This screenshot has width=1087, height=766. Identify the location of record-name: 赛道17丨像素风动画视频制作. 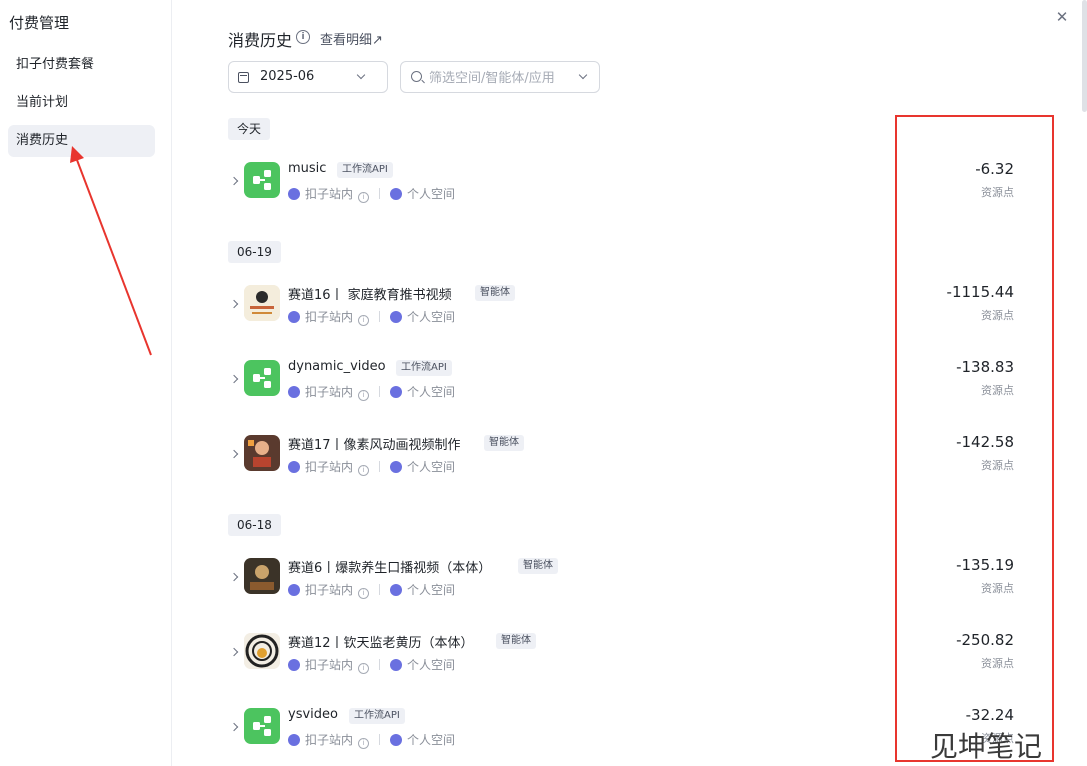
(374, 445).